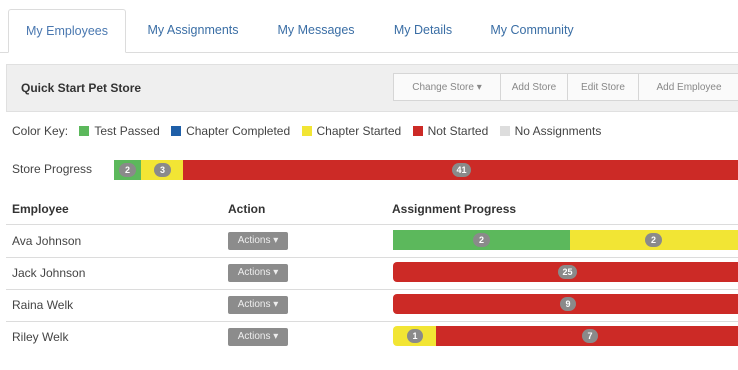 The height and width of the screenshot is (370, 738). I want to click on color-key-item: Test Passed, so click(119, 131).